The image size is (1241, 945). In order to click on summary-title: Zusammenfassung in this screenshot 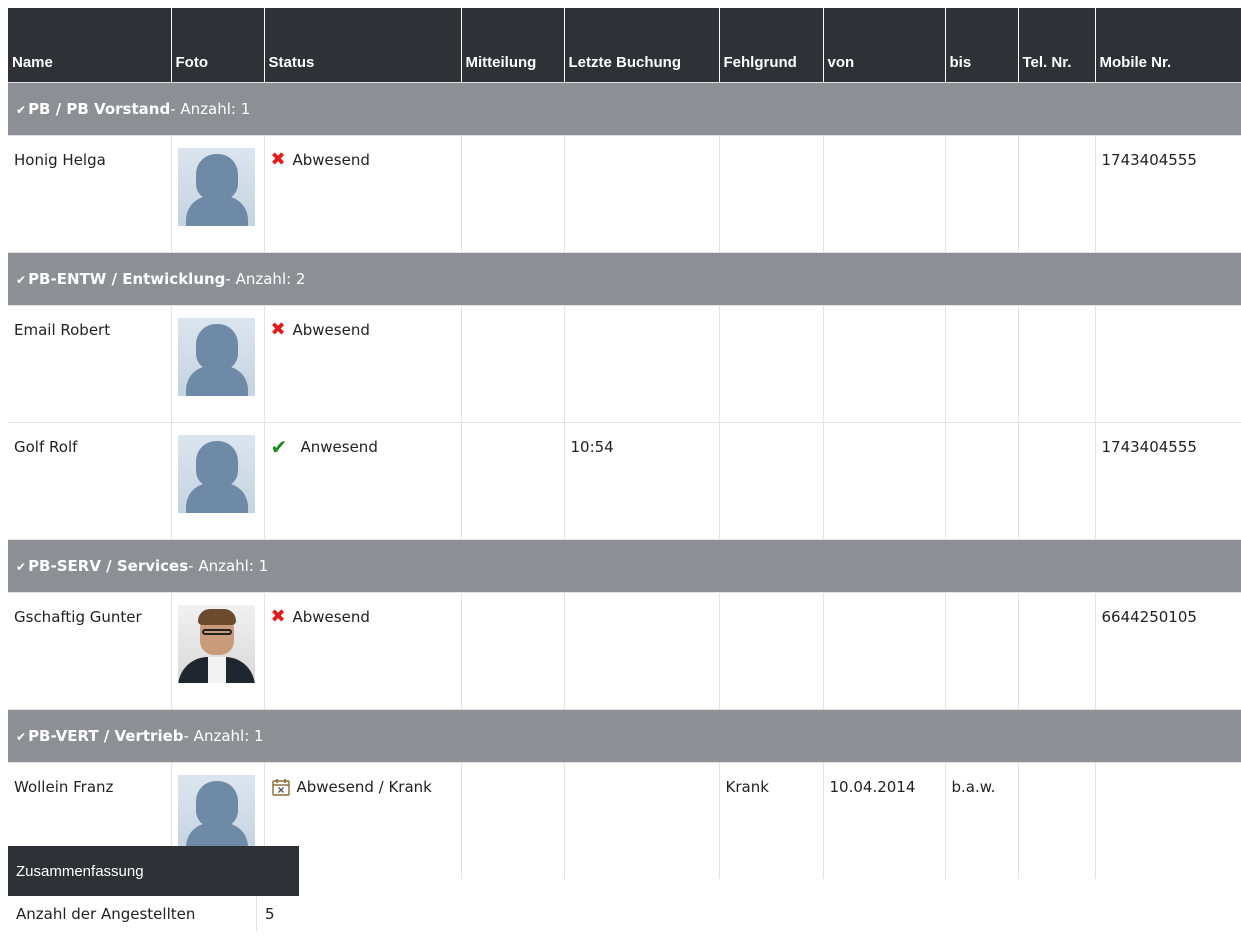, I will do `click(153, 871)`.